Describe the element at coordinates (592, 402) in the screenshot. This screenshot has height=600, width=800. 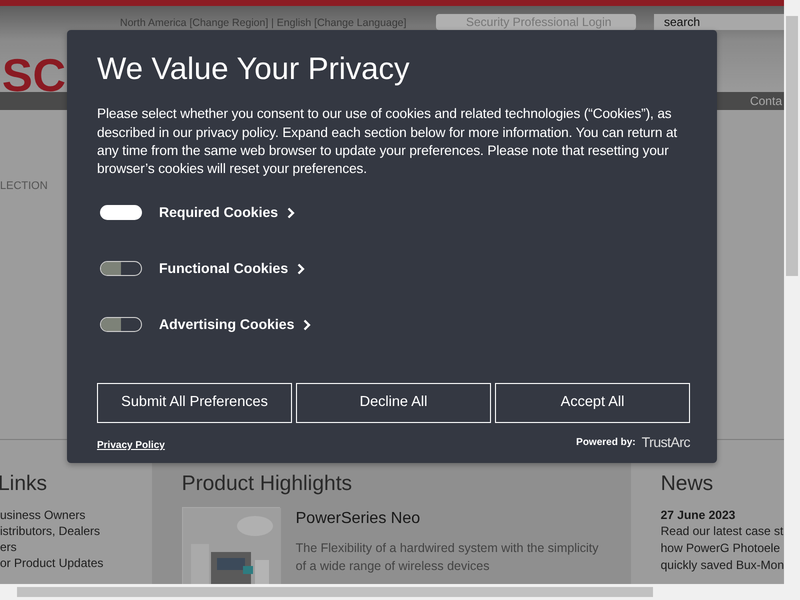
I see `dialog-button: Accept All` at that location.